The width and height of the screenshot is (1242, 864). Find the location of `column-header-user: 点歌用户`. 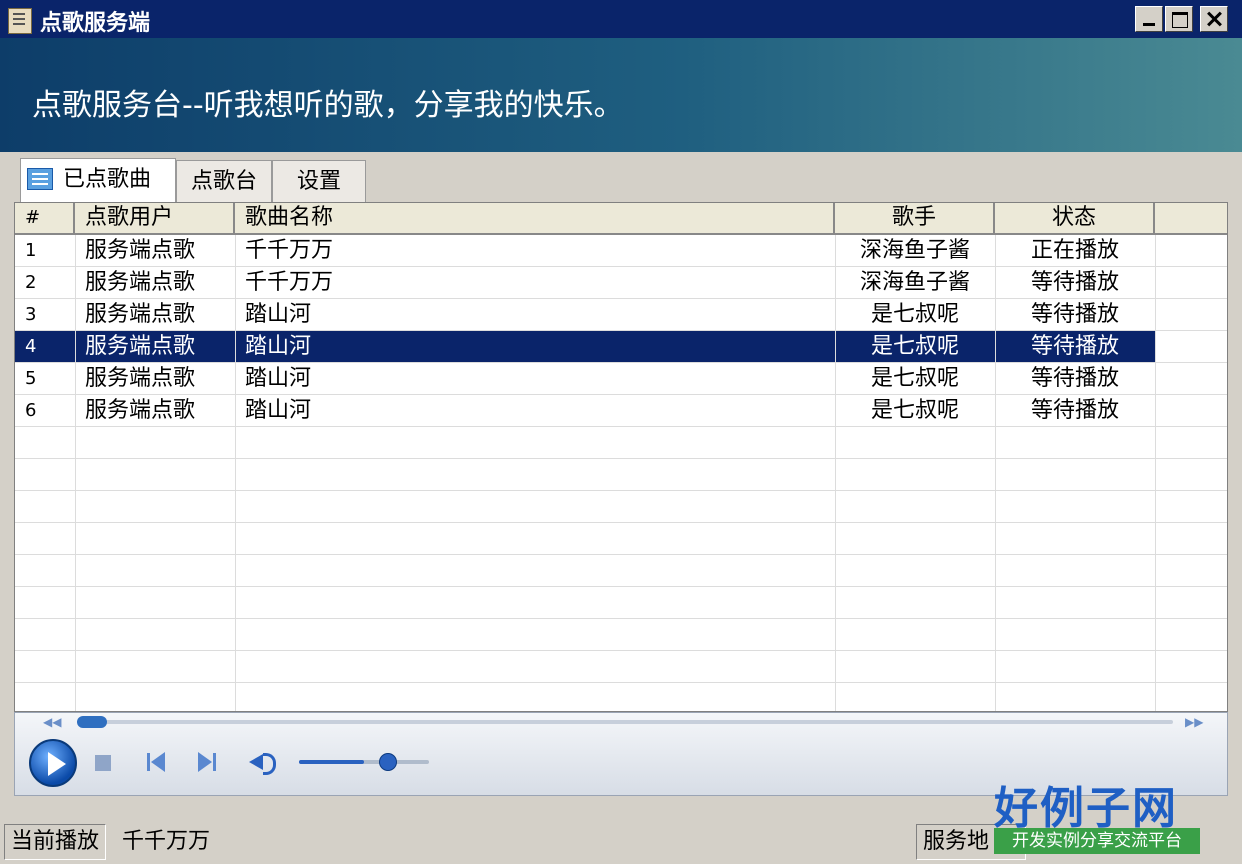

column-header-user: 点歌用户 is located at coordinates (155, 219).